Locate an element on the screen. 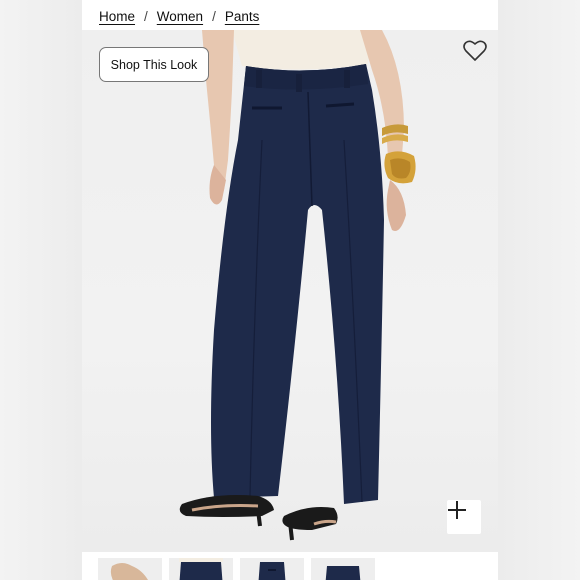 The image size is (580, 580). breadcrumb: Home / Women / Pants is located at coordinates (179, 16).